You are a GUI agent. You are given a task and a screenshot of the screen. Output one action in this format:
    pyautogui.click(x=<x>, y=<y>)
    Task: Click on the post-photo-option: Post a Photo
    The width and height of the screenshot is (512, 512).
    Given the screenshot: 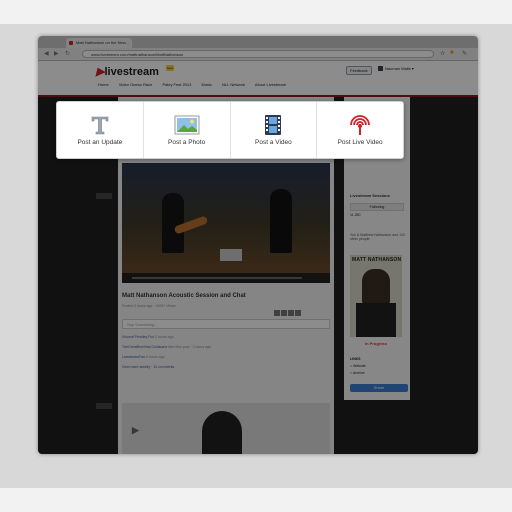 What is the action you would take?
    pyautogui.click(x=187, y=130)
    